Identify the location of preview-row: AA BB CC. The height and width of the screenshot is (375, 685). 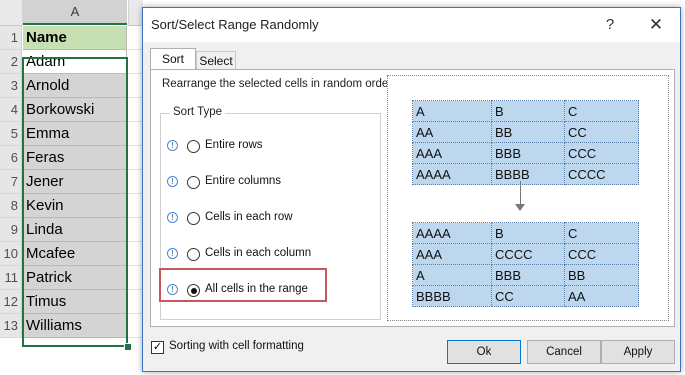
(525, 132).